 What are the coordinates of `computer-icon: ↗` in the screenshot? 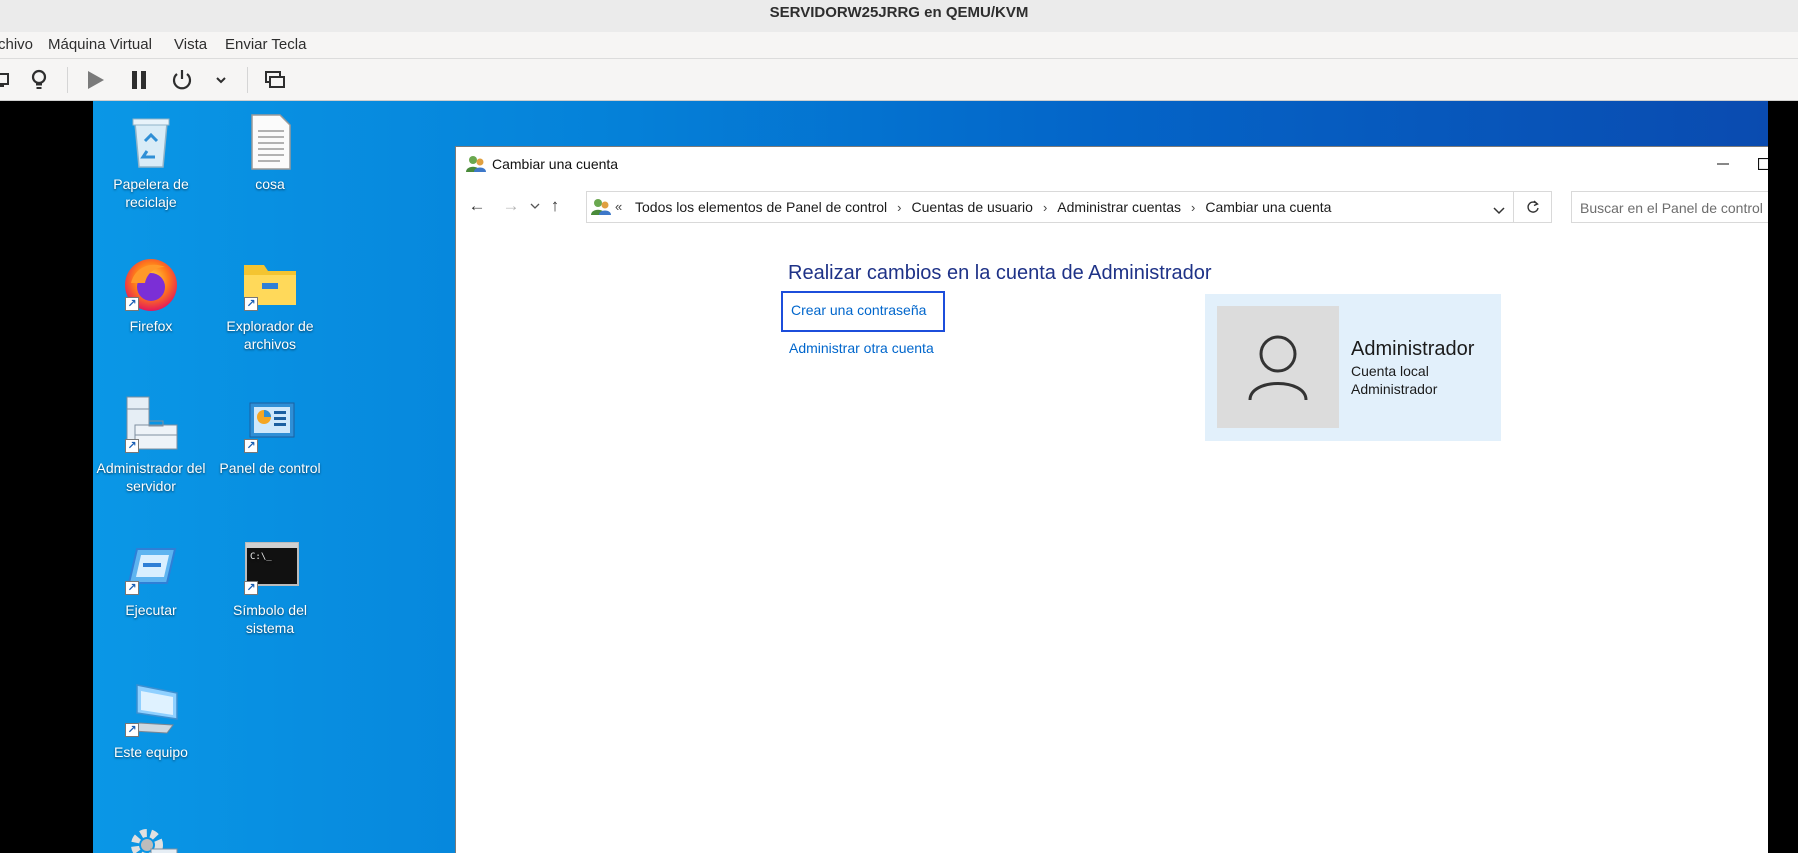 It's located at (151, 709).